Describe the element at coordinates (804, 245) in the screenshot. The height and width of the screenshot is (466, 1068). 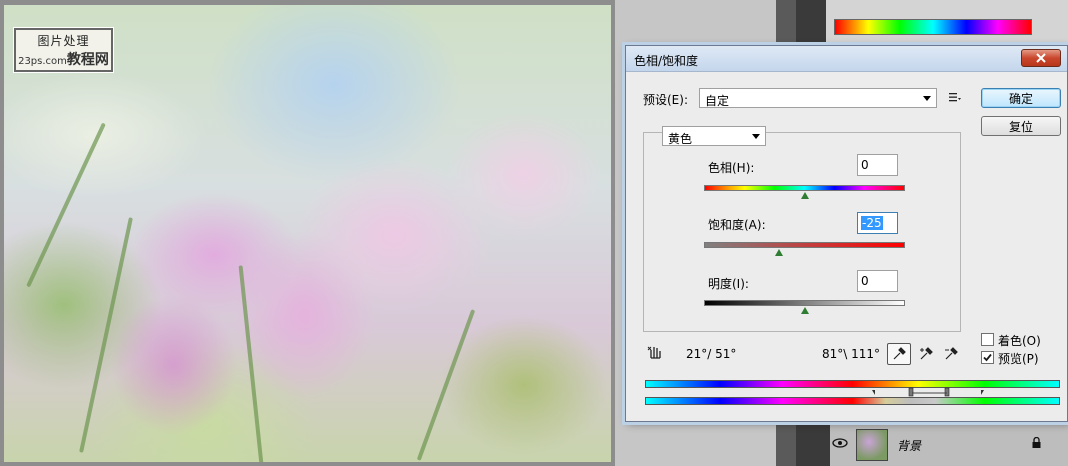
I see `saturation-track` at that location.